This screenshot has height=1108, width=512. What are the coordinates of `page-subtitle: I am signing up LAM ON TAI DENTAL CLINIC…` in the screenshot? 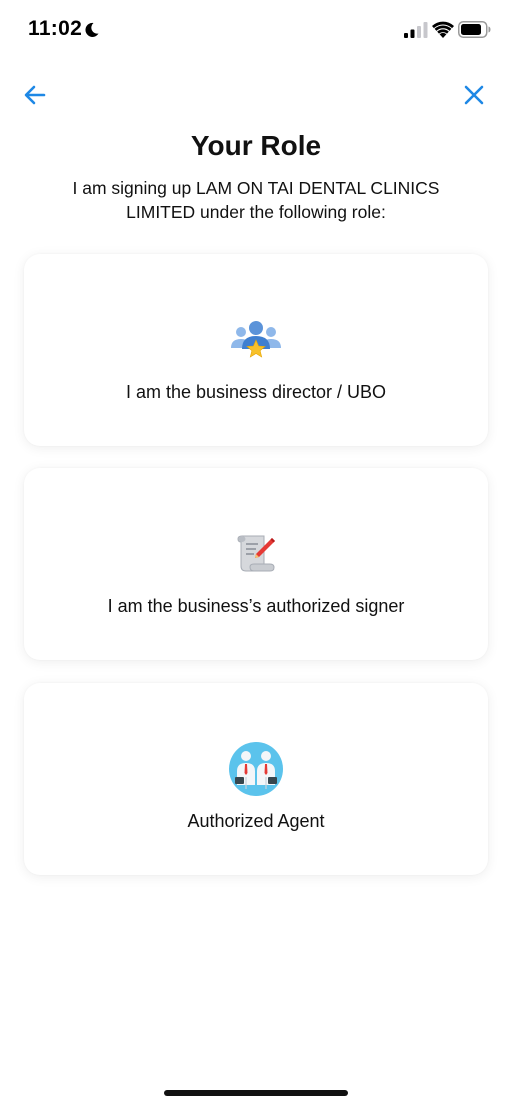 It's located at (256, 200).